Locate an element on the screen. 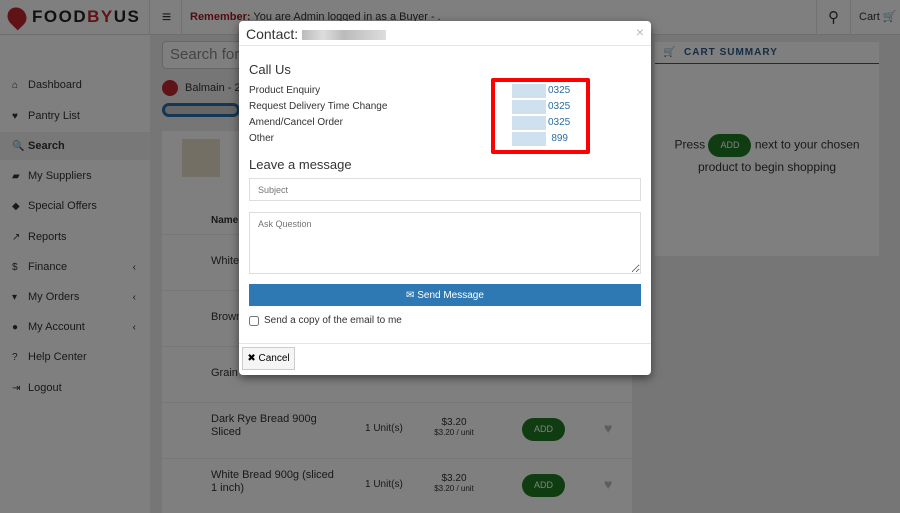 This screenshot has height=513, width=900. modal-title: Contact: is located at coordinates (445, 33).